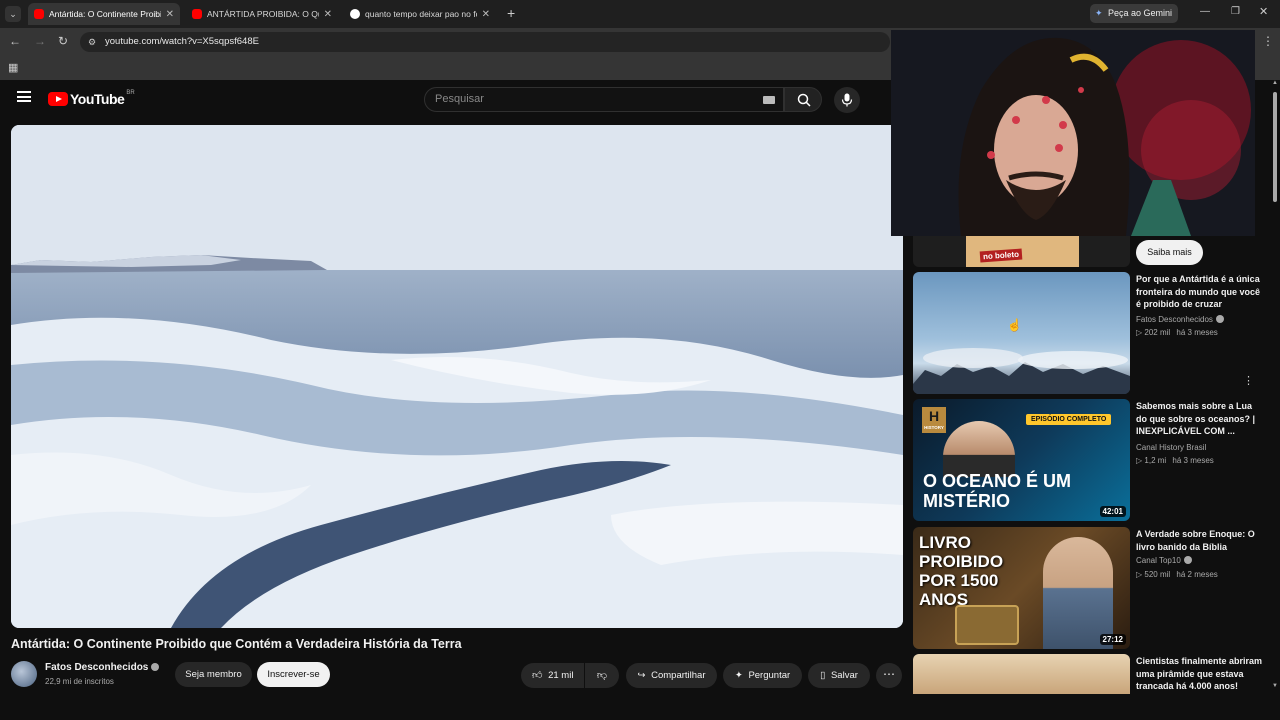 The image size is (1280, 720). I want to click on related-channel: Canal Top10, so click(1164, 560).